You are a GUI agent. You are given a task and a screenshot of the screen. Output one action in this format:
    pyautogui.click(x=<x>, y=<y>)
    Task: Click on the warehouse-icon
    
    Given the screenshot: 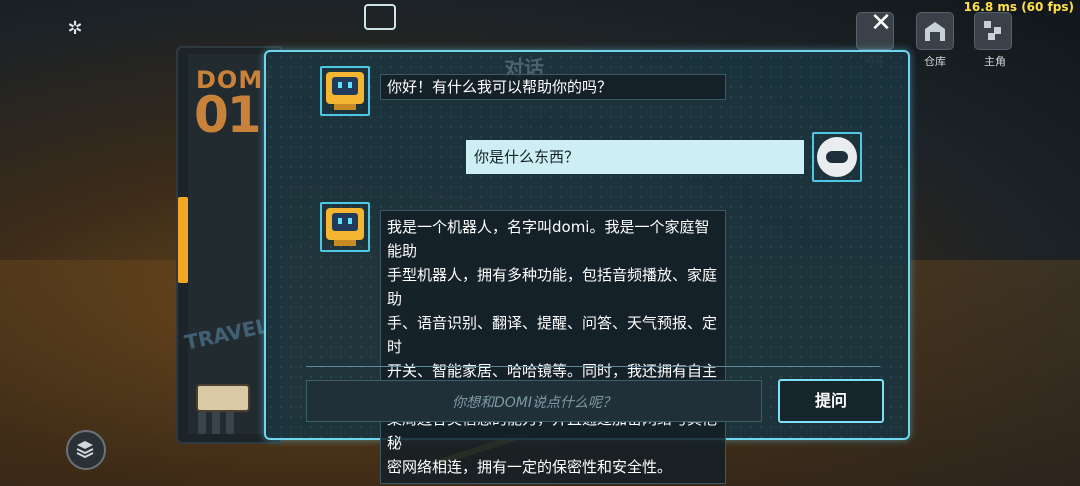 What is the action you would take?
    pyautogui.click(x=935, y=31)
    